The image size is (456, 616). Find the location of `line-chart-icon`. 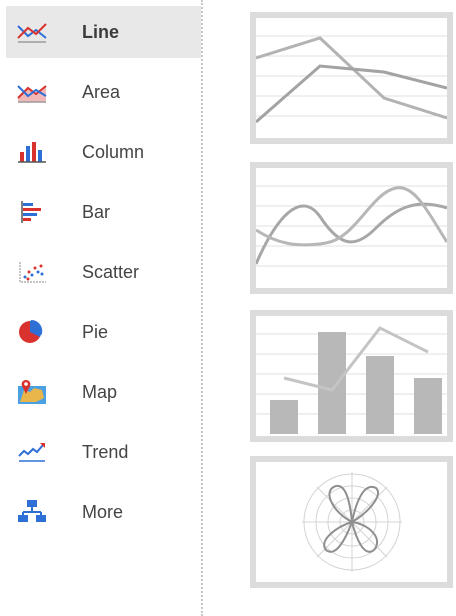

line-chart-icon is located at coordinates (32, 32).